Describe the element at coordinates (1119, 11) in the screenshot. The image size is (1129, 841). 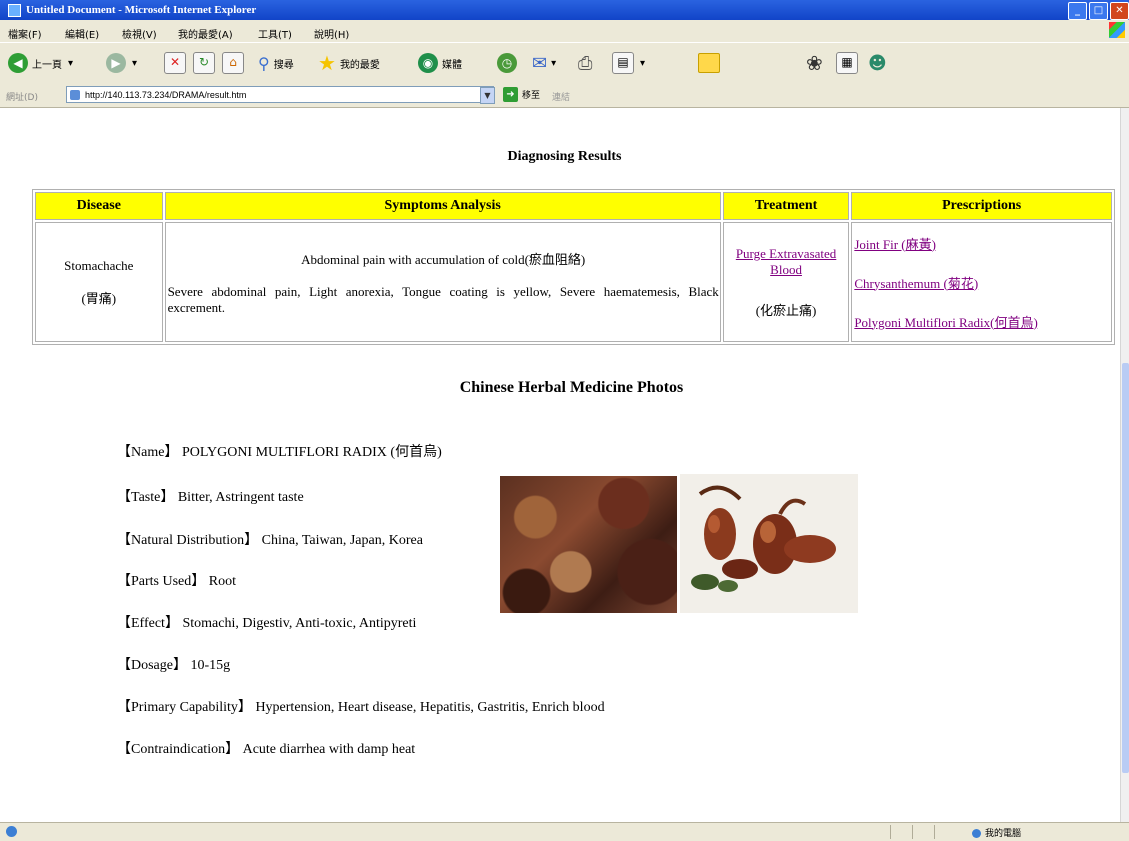
I see `close-button: ✕` at that location.